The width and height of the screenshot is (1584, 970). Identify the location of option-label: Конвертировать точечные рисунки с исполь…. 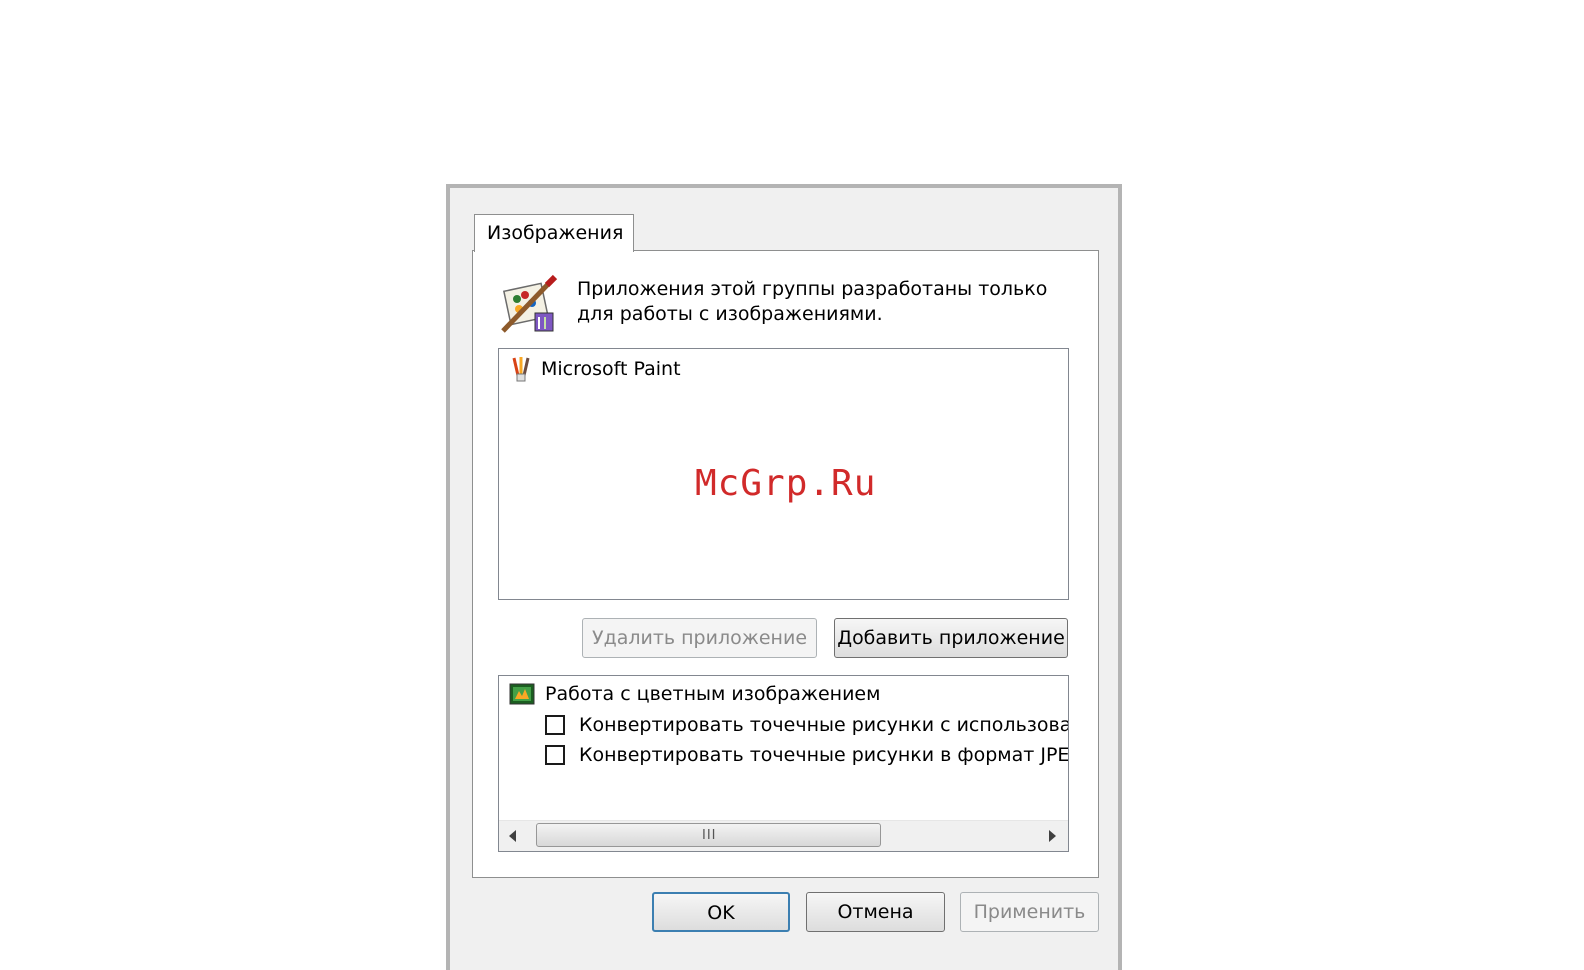
(824, 725).